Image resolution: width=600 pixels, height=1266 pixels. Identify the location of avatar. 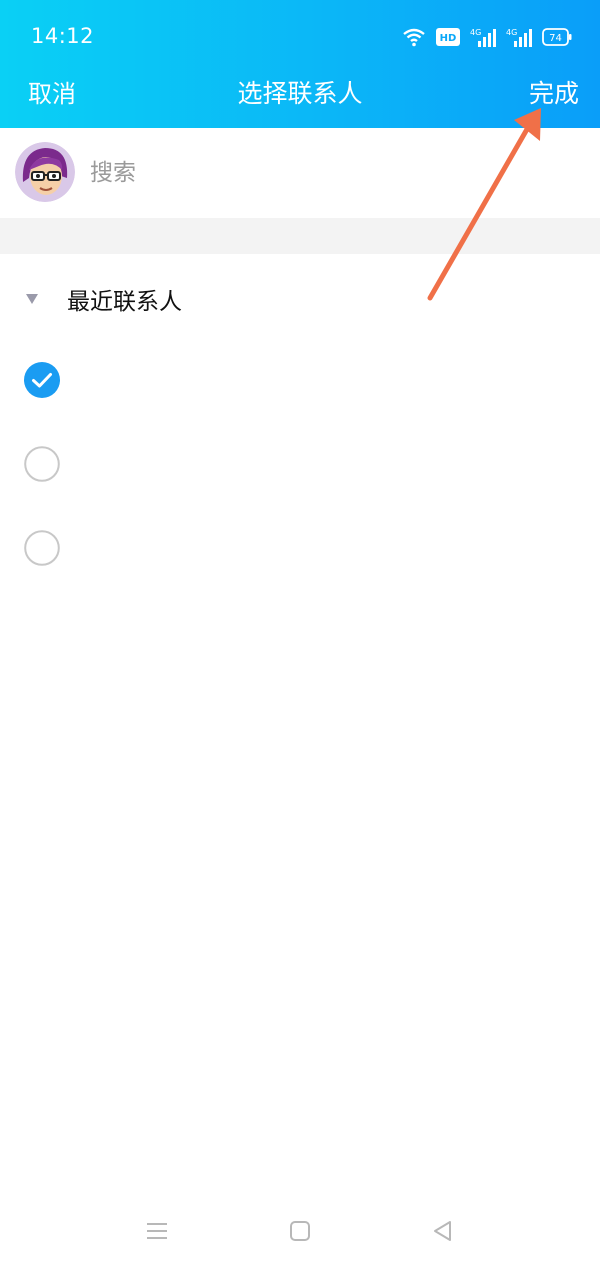
(45, 172).